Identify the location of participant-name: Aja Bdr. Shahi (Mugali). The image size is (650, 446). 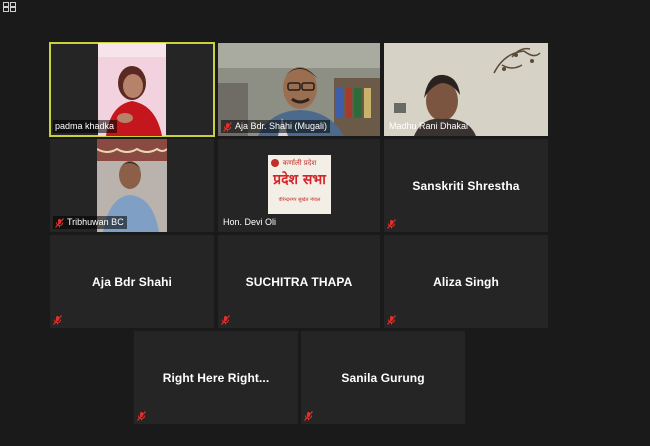
(281, 126).